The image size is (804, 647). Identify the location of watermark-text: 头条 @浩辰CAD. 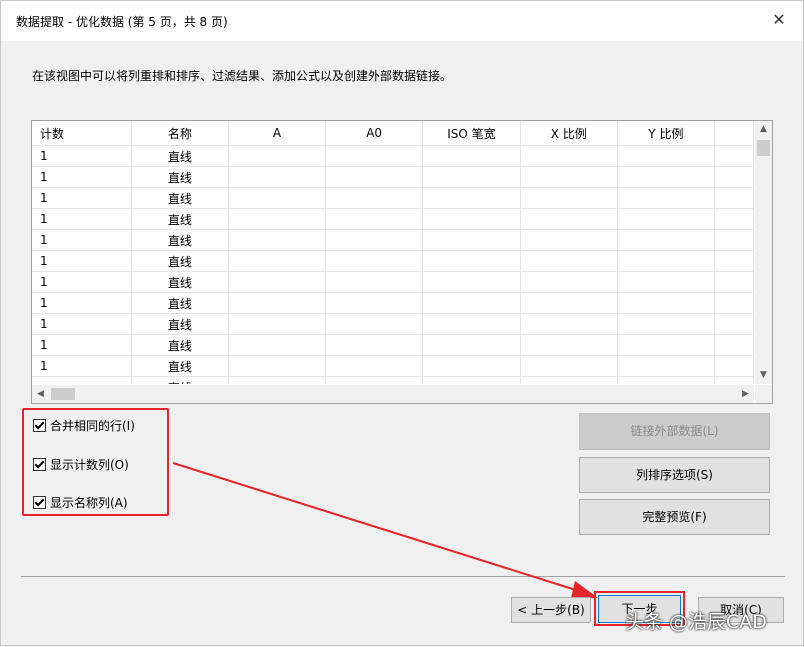
(696, 622).